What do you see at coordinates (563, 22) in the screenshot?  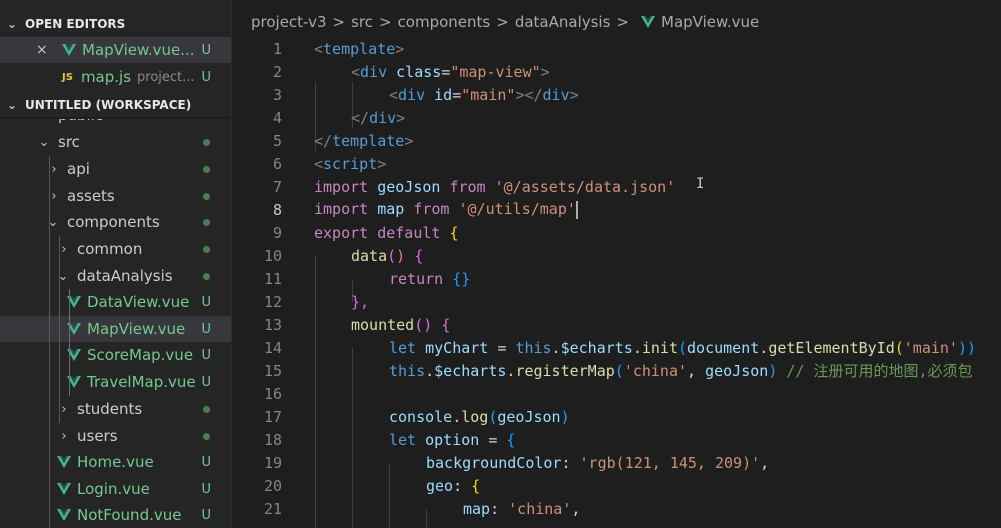 I see `breadcrumb-item: dataAnalysis` at bounding box center [563, 22].